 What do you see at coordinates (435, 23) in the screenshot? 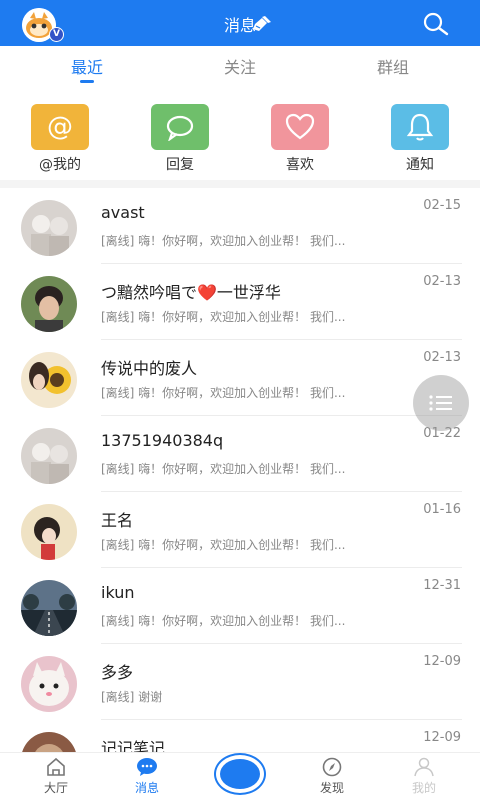
I see `search-icon` at bounding box center [435, 23].